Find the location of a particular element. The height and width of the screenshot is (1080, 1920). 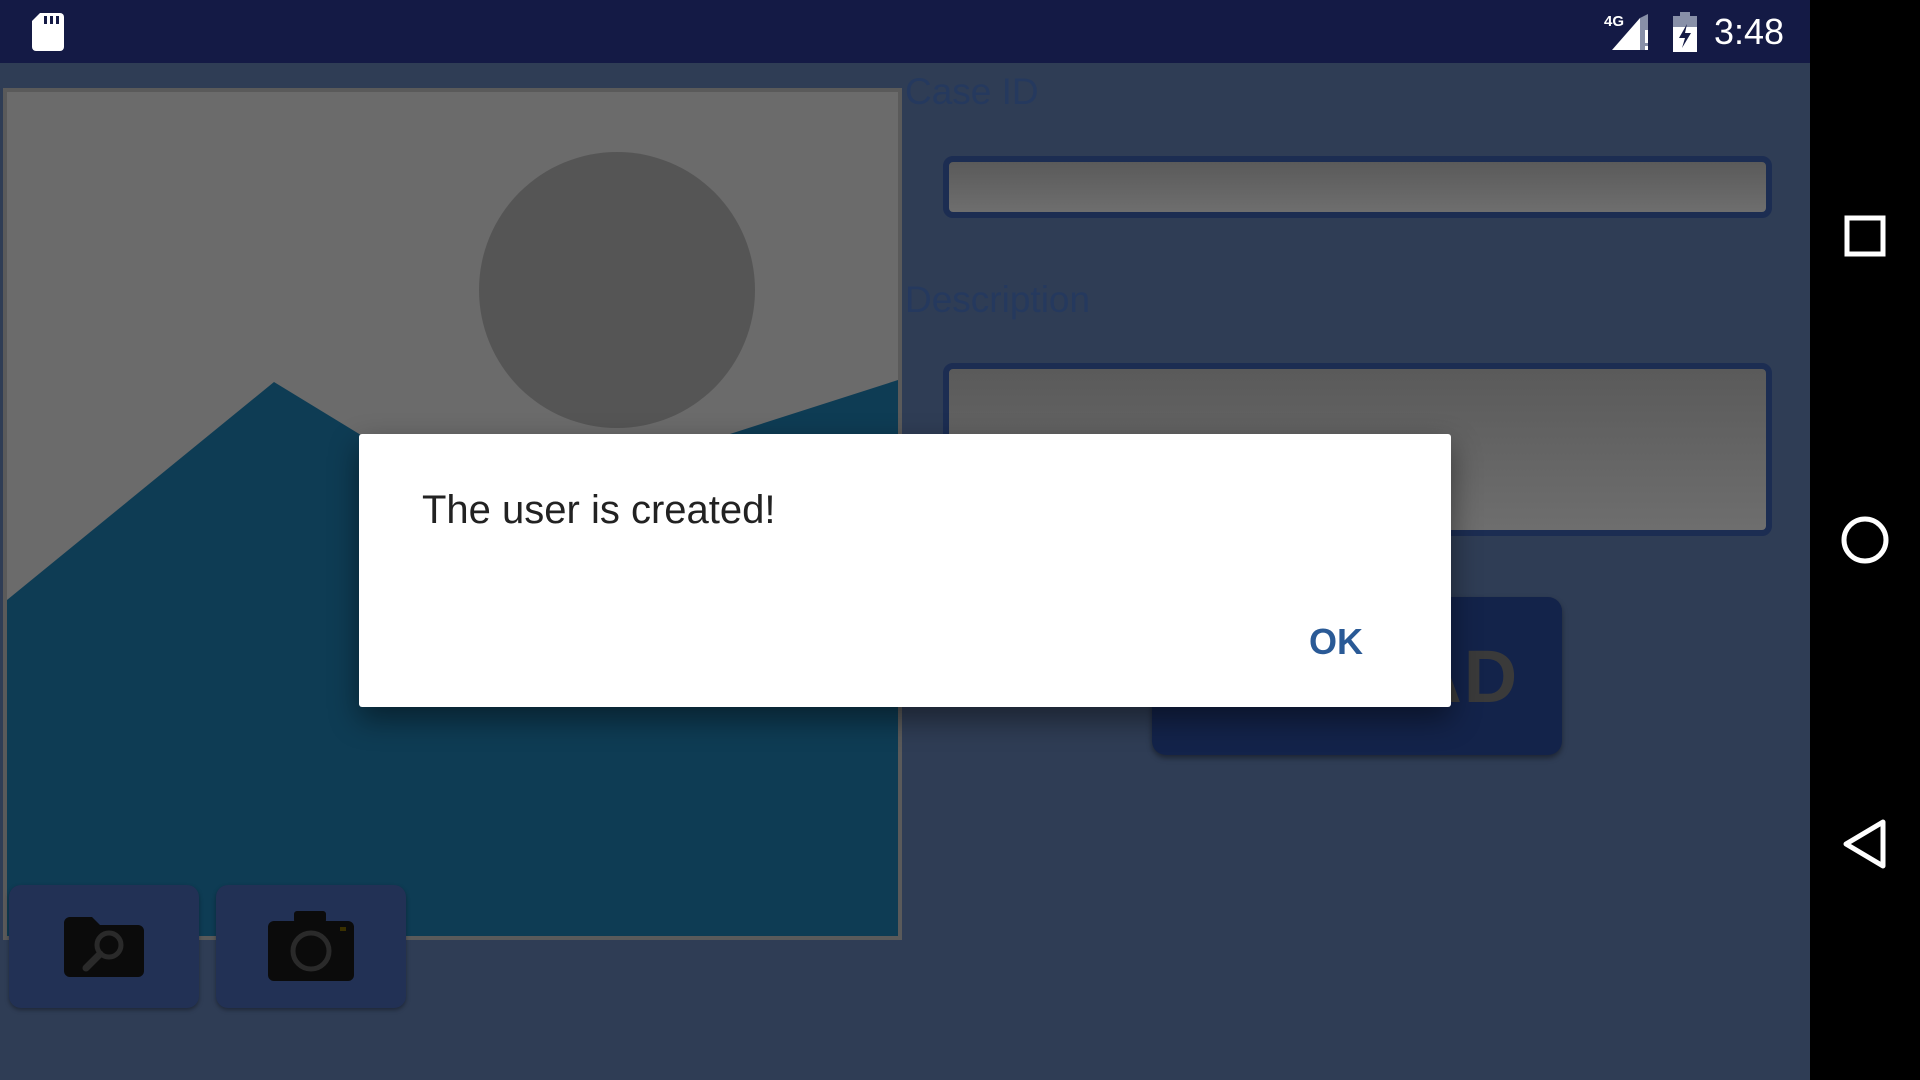

camera-button is located at coordinates (311, 946).